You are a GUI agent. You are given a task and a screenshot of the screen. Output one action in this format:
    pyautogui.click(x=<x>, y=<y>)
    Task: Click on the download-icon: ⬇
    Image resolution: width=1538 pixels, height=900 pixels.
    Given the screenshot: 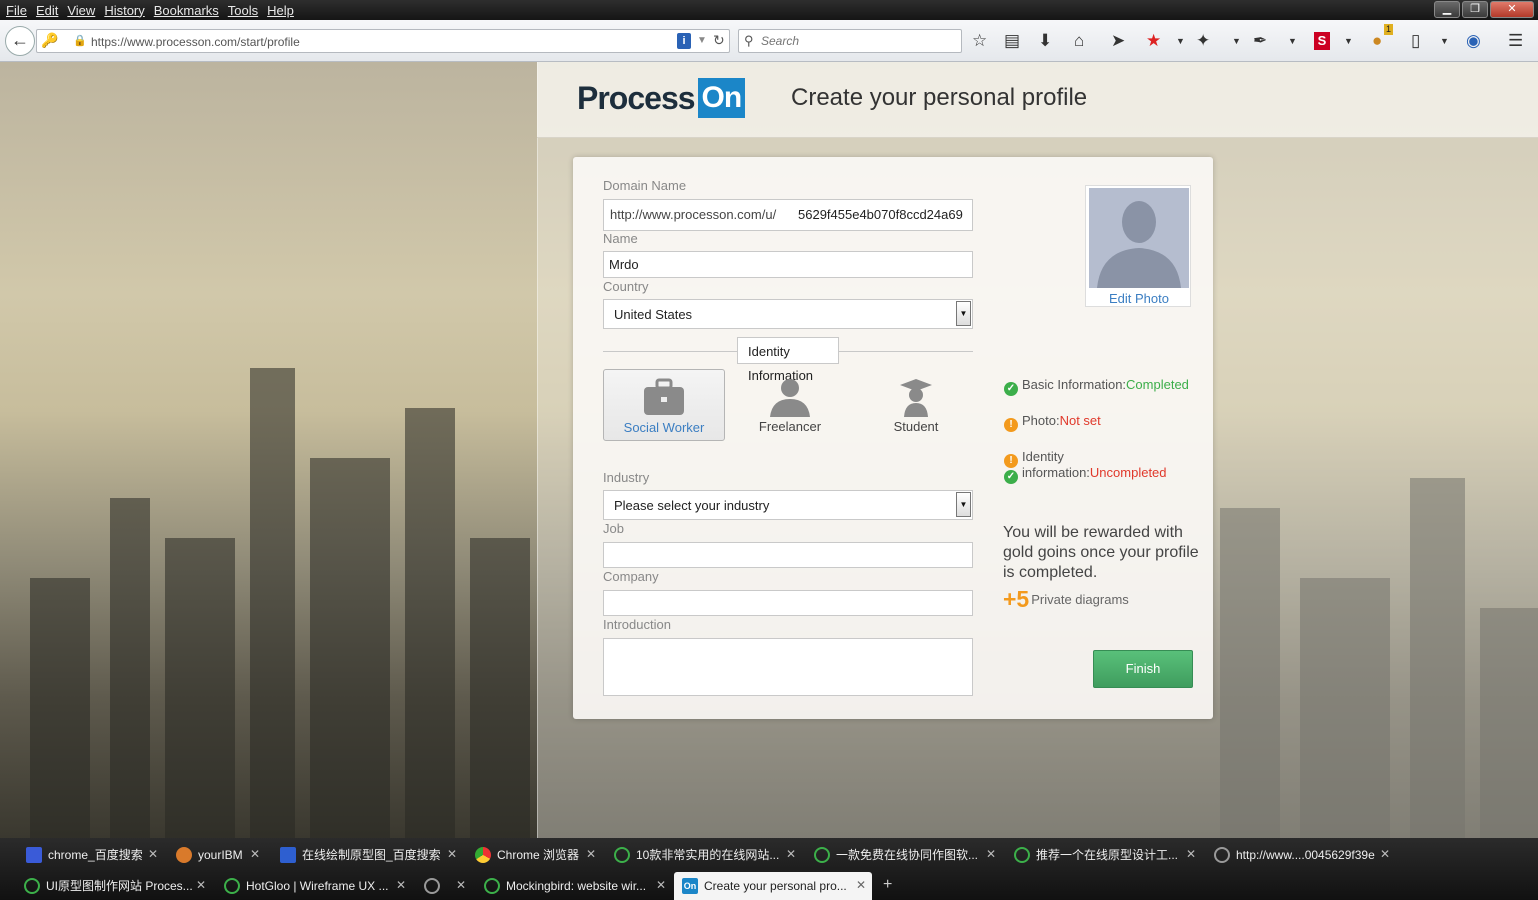 What is the action you would take?
    pyautogui.click(x=1045, y=41)
    